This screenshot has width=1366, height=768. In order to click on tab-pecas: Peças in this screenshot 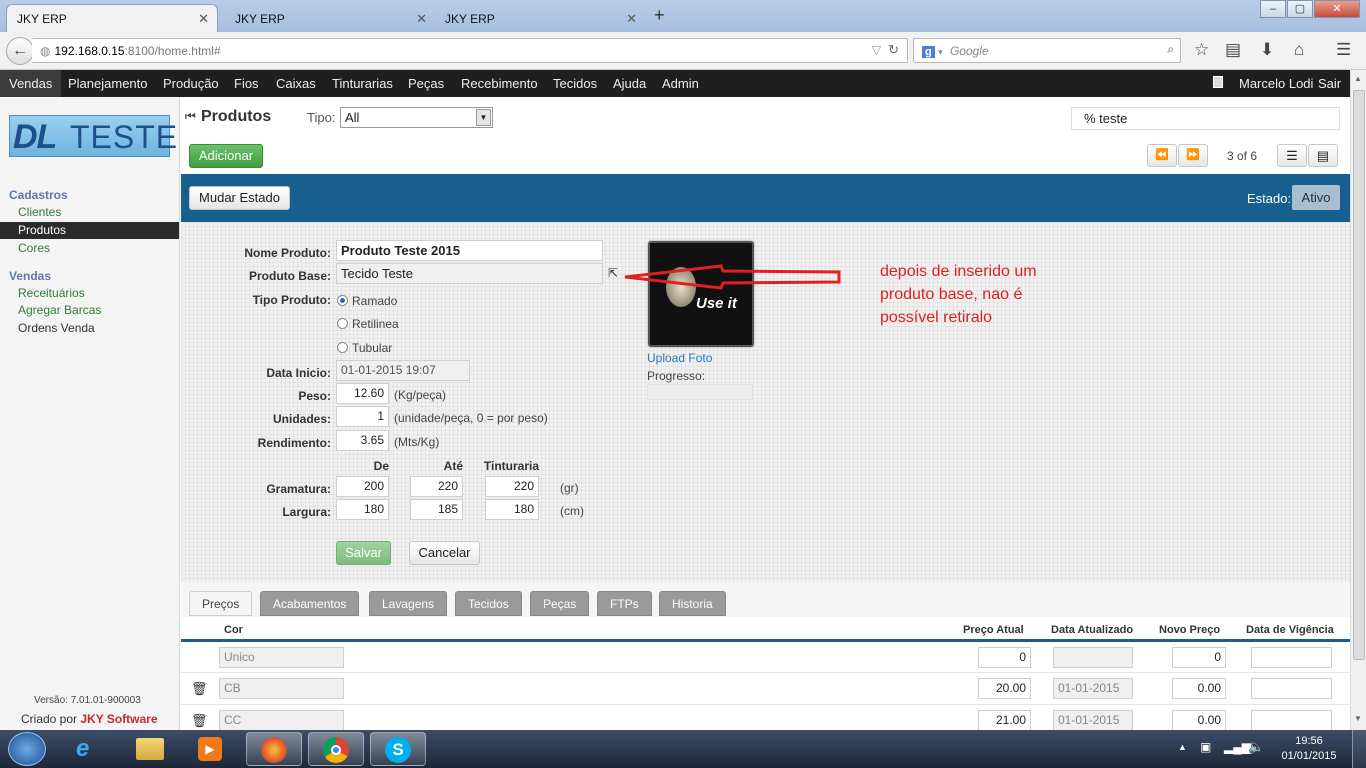, I will do `click(560, 603)`.